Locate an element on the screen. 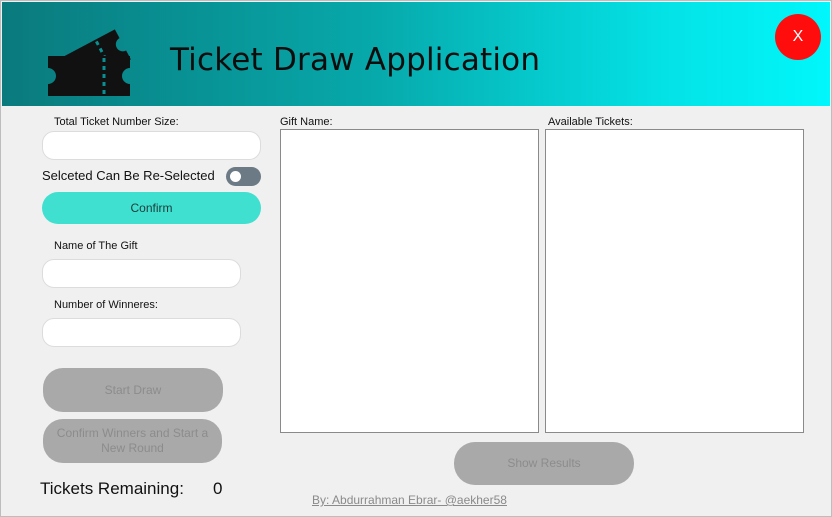 This screenshot has width=832, height=517. start-draw-button: Start Draw is located at coordinates (133, 390).